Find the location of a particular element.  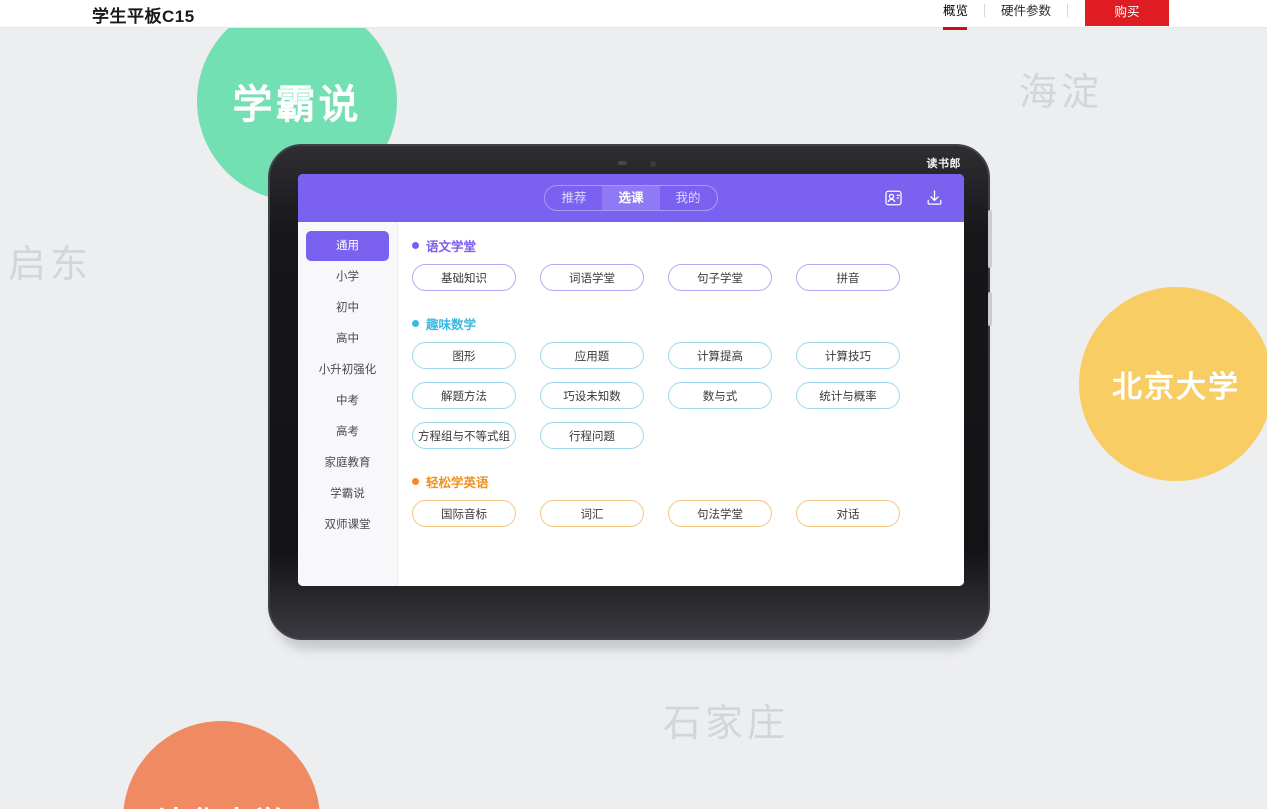

course-section-chinese: 语文学堂 基础知识 词语学堂 句子学堂 拼音 is located at coordinates (681, 270).